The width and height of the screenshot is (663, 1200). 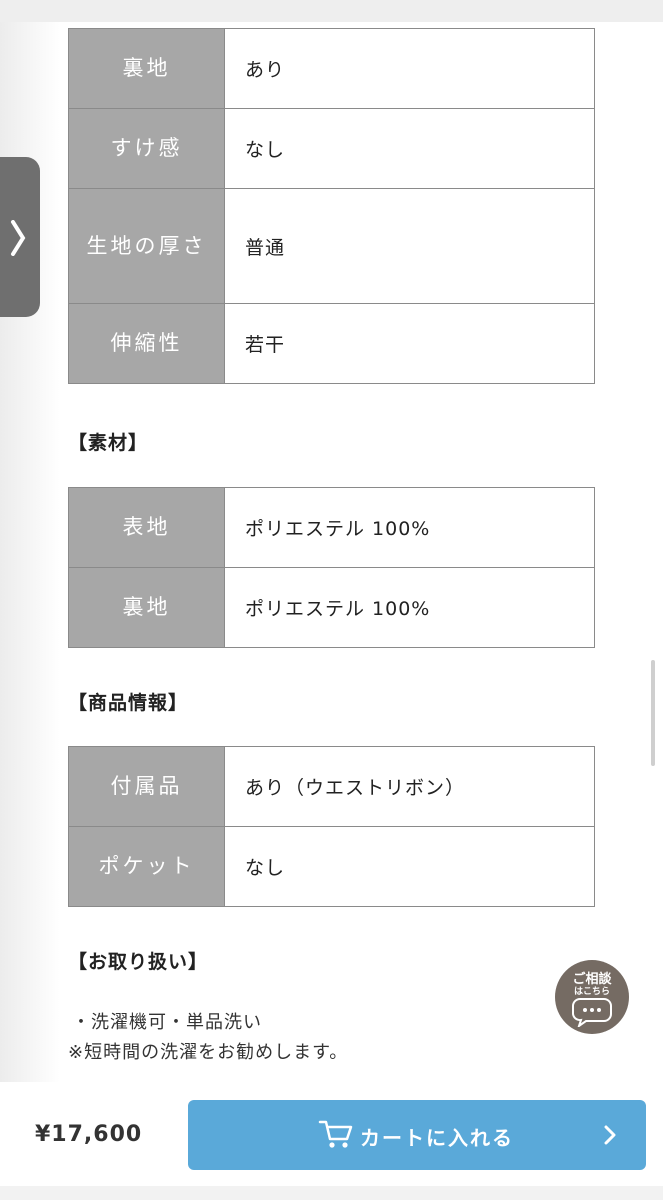 What do you see at coordinates (89, 1134) in the screenshot?
I see `price-label: ¥17,600` at bounding box center [89, 1134].